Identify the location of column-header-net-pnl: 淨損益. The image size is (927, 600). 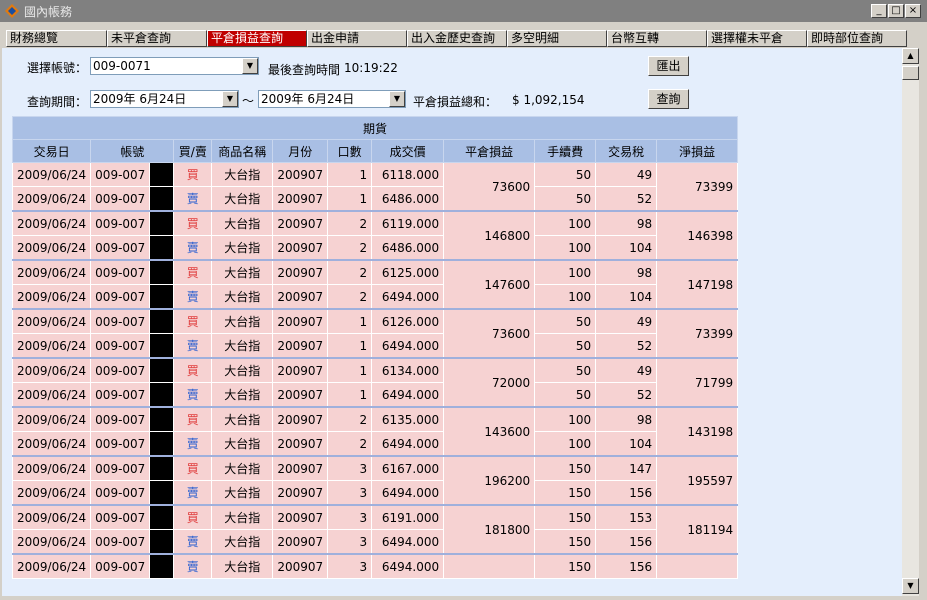
(697, 151).